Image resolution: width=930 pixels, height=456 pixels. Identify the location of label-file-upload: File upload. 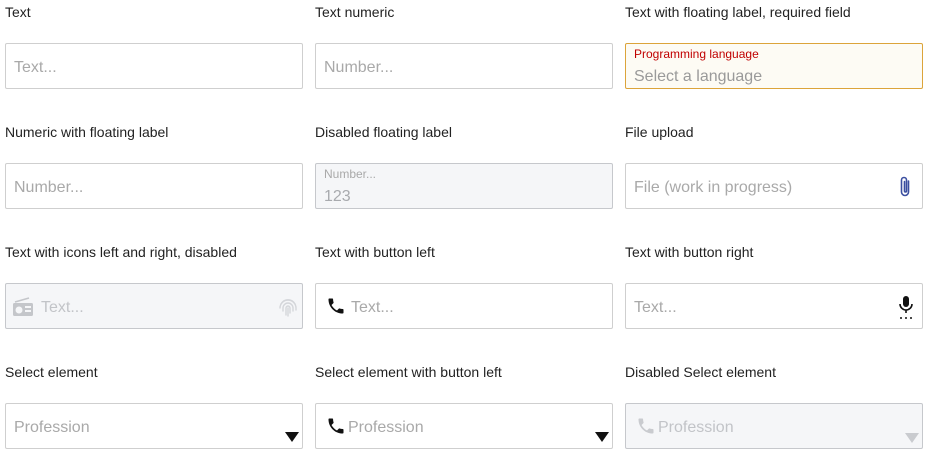
(659, 132).